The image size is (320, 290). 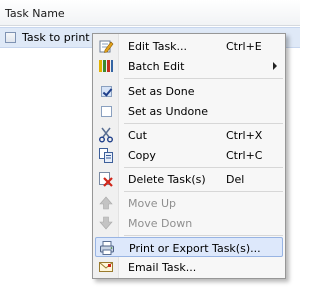 What do you see at coordinates (189, 46) in the screenshot?
I see `menu-item-edit-task: Edit Task... Ctrl+E` at bounding box center [189, 46].